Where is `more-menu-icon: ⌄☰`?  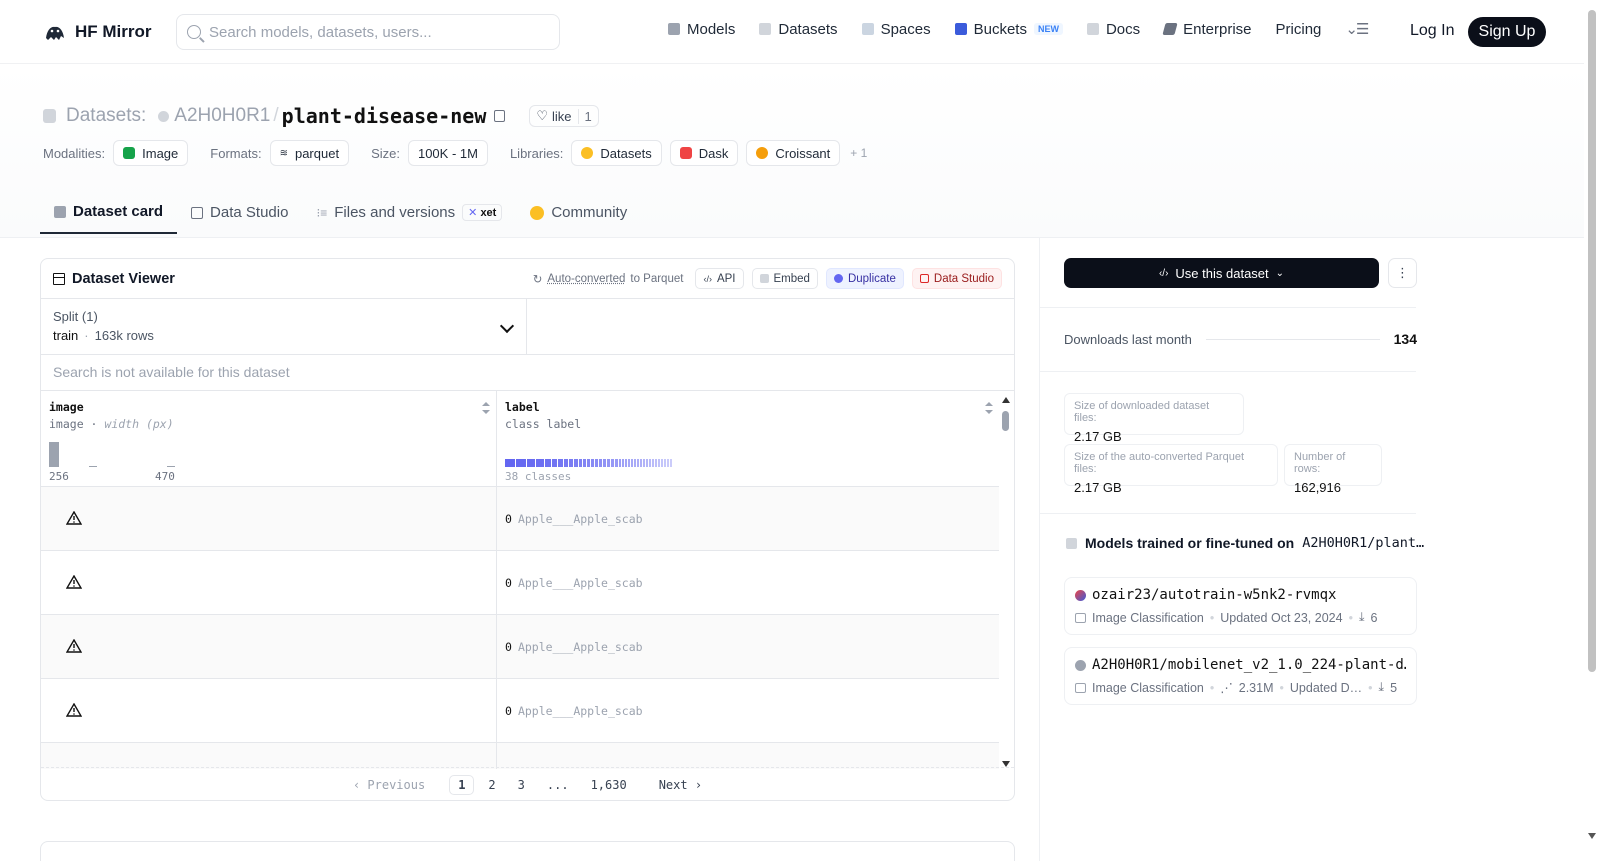
more-menu-icon: ⌄☰ is located at coordinates (1357, 29).